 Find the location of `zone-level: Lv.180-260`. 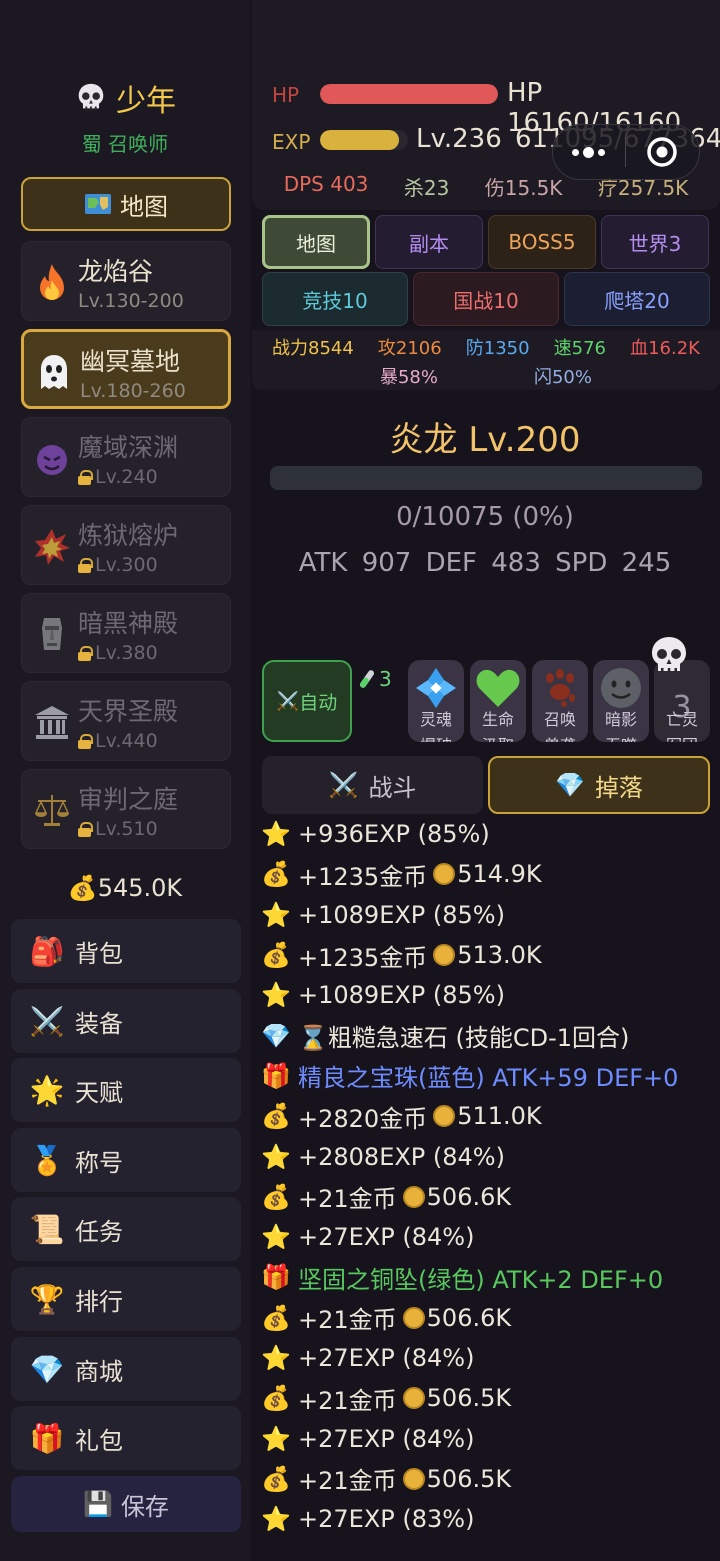

zone-level: Lv.180-260 is located at coordinates (133, 391).